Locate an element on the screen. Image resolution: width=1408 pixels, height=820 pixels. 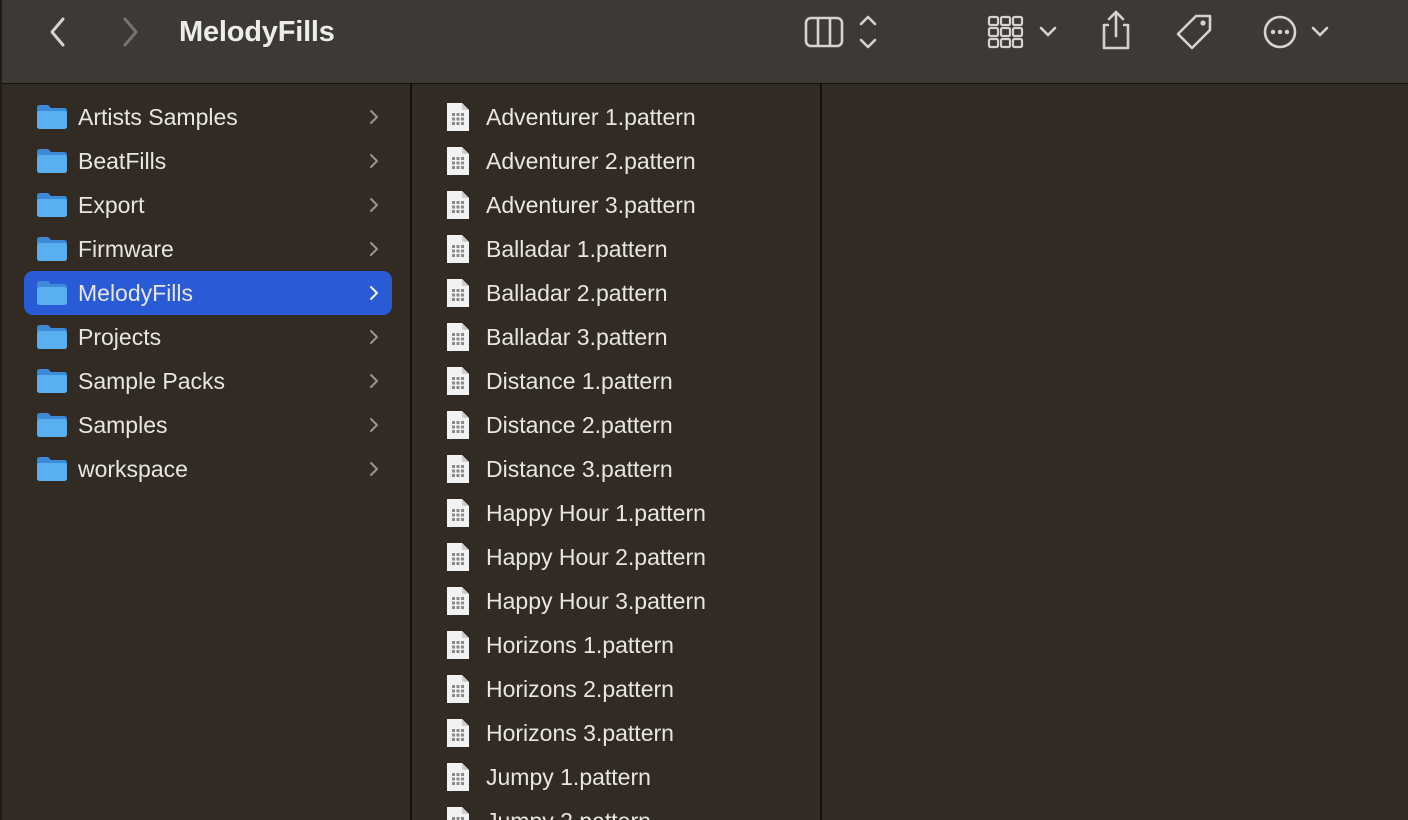
folder-row-projects: Projects is located at coordinates (208, 337).